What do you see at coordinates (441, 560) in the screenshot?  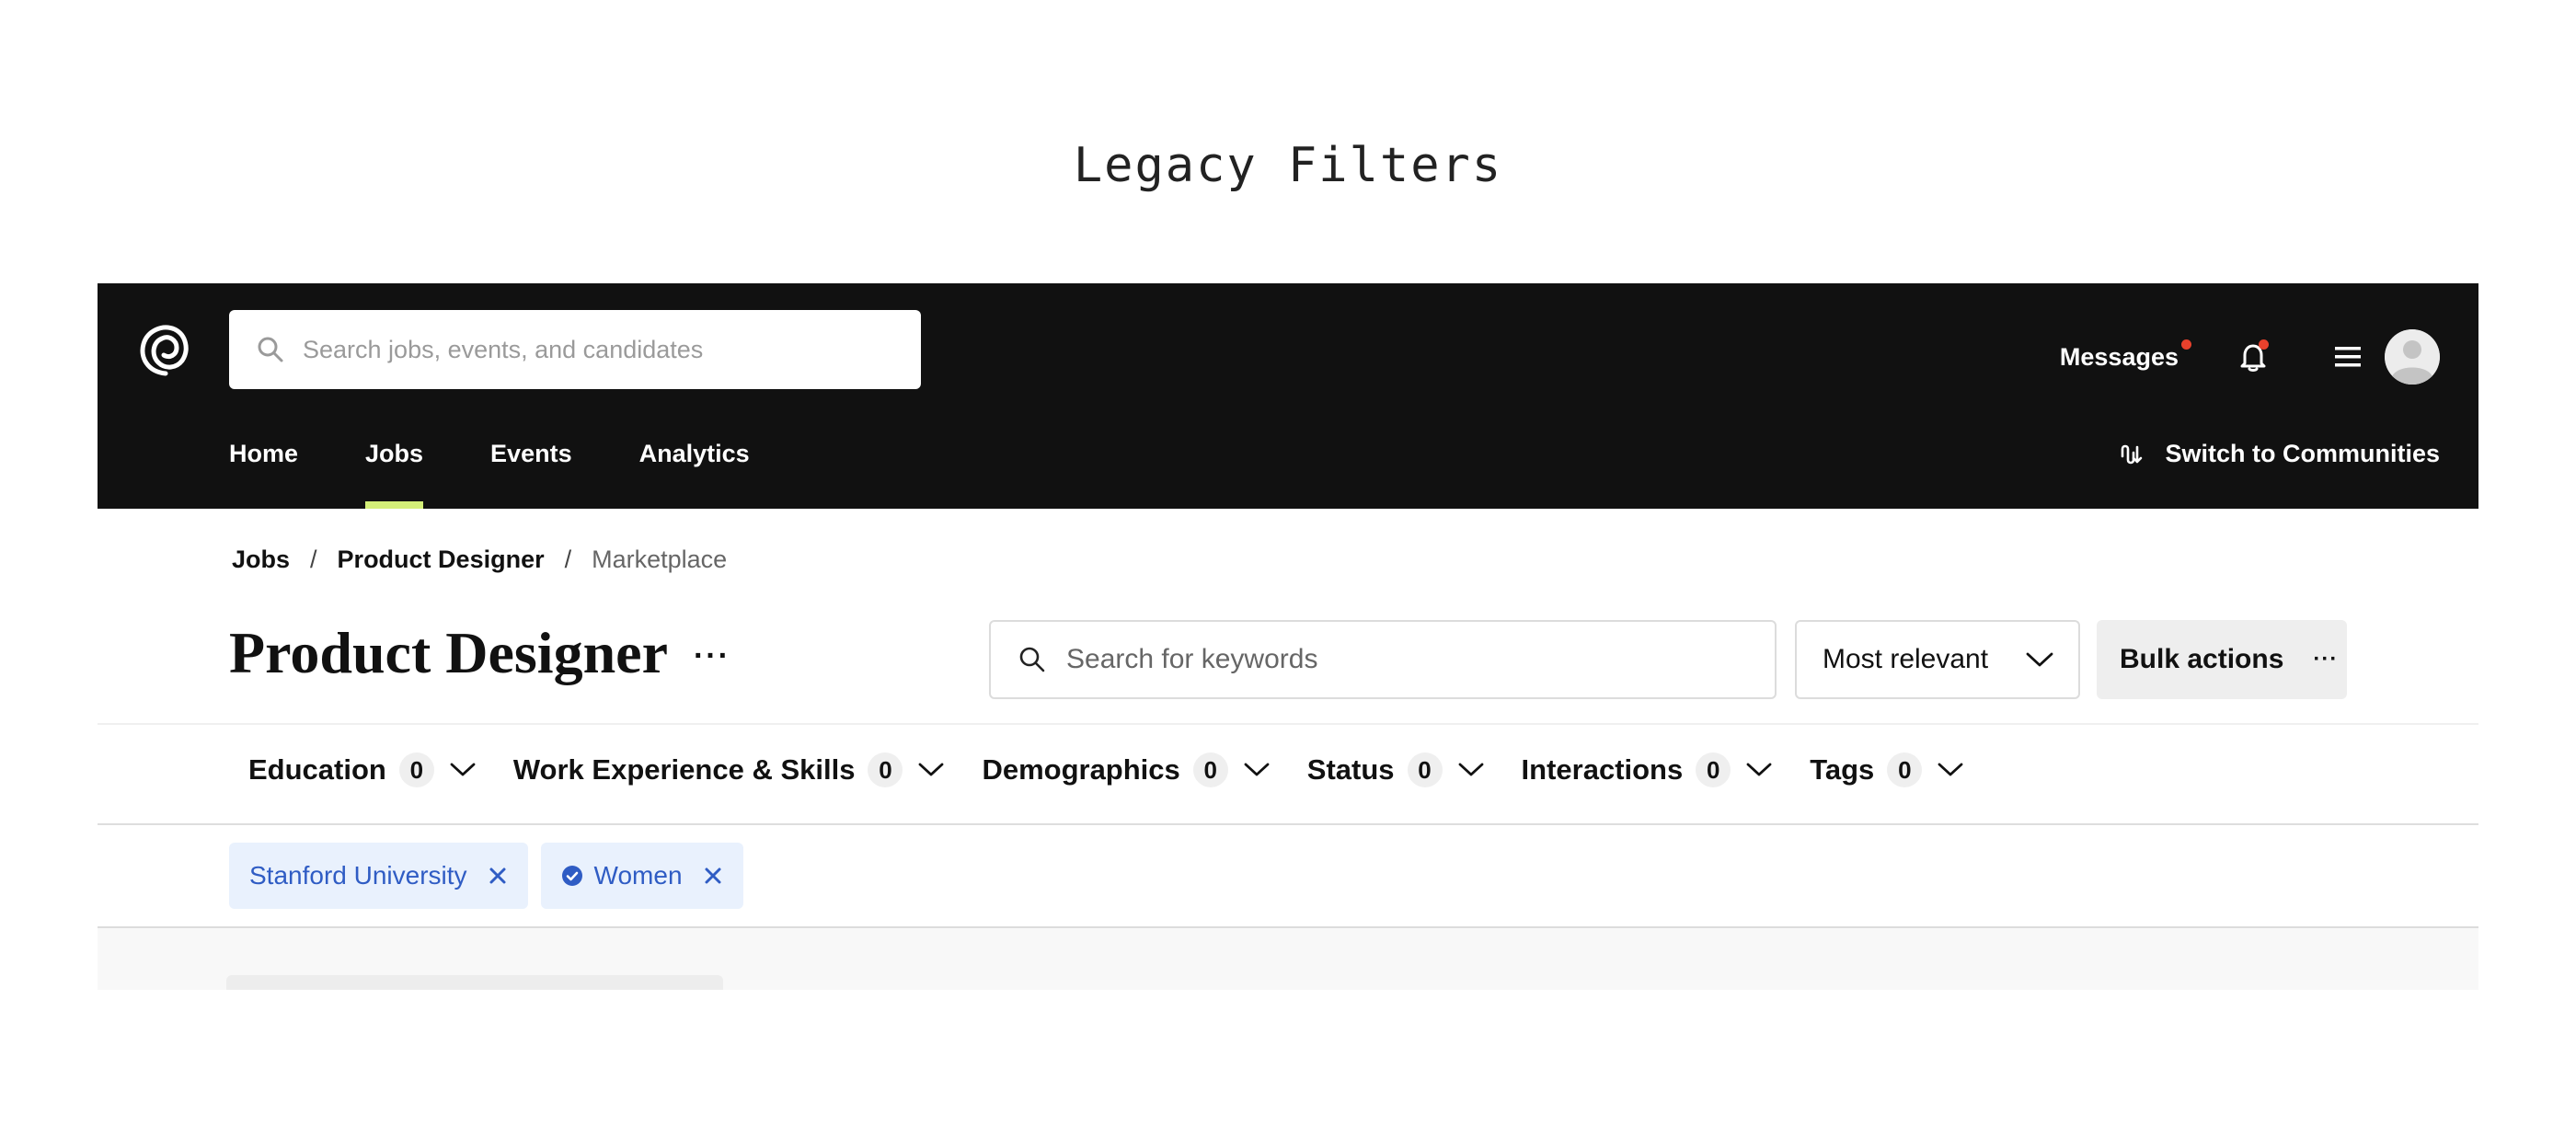 I see `breadcrumb-product-designer: Product Designer` at bounding box center [441, 560].